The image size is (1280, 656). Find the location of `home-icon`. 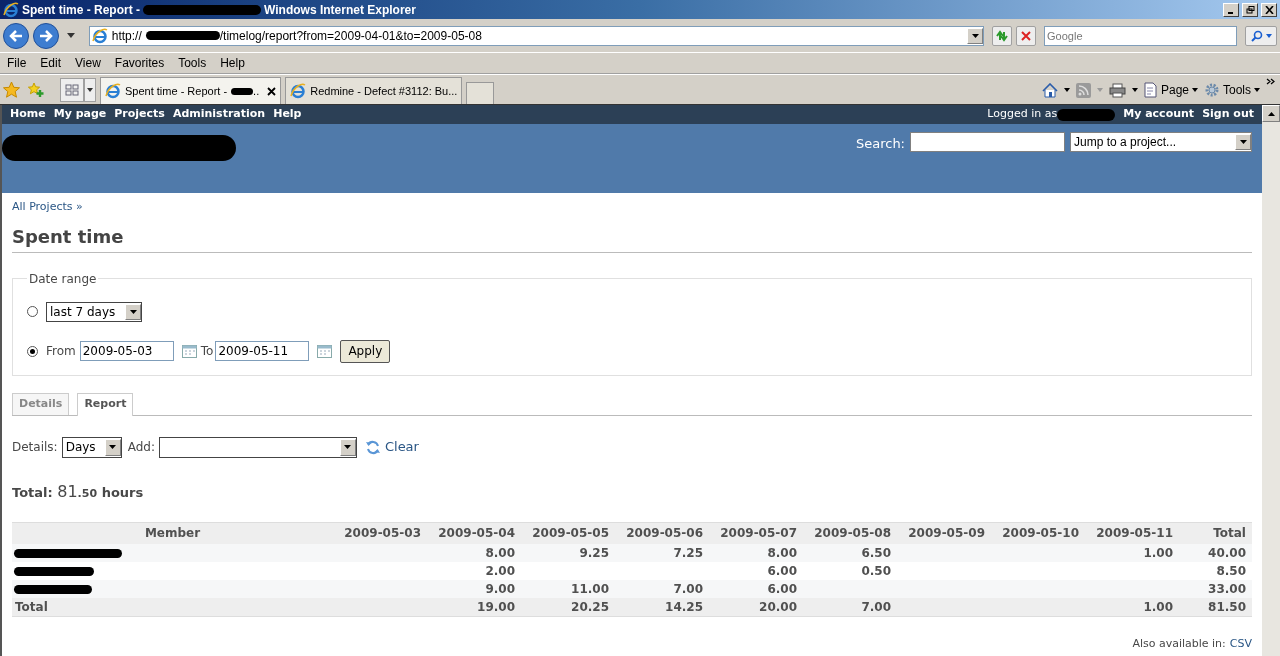

home-icon is located at coordinates (1049, 90).